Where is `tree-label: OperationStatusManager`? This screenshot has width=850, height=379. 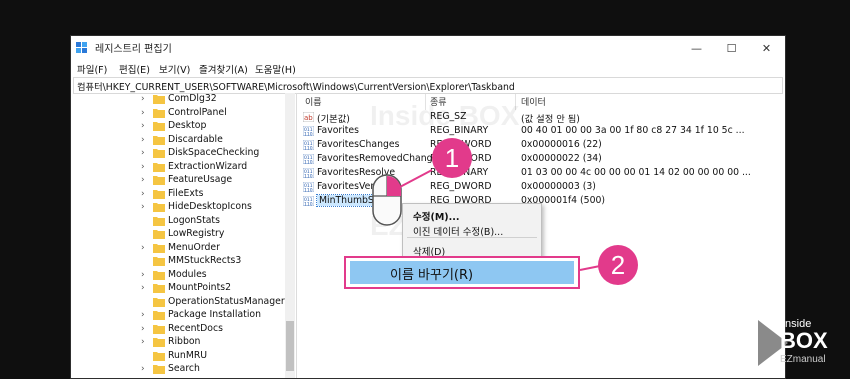 tree-label: OperationStatusManager is located at coordinates (226, 301).